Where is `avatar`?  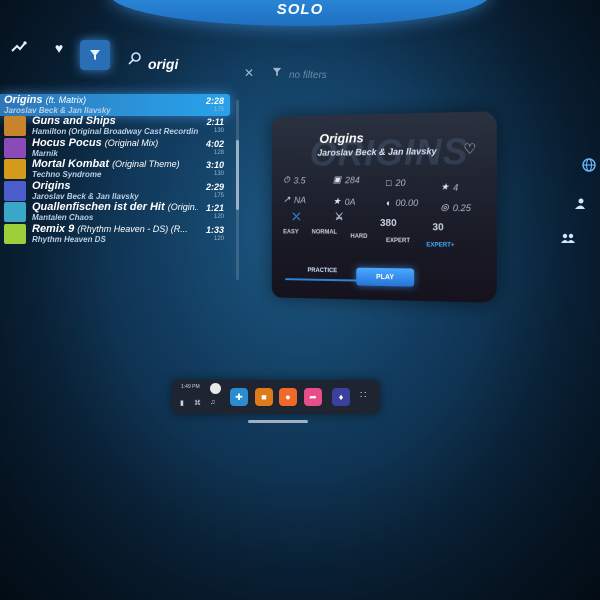 avatar is located at coordinates (215, 388).